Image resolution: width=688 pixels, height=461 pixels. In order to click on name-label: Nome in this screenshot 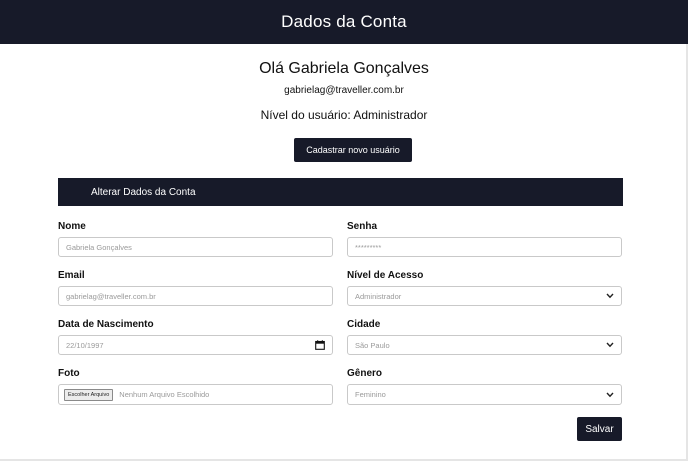, I will do `click(72, 226)`.